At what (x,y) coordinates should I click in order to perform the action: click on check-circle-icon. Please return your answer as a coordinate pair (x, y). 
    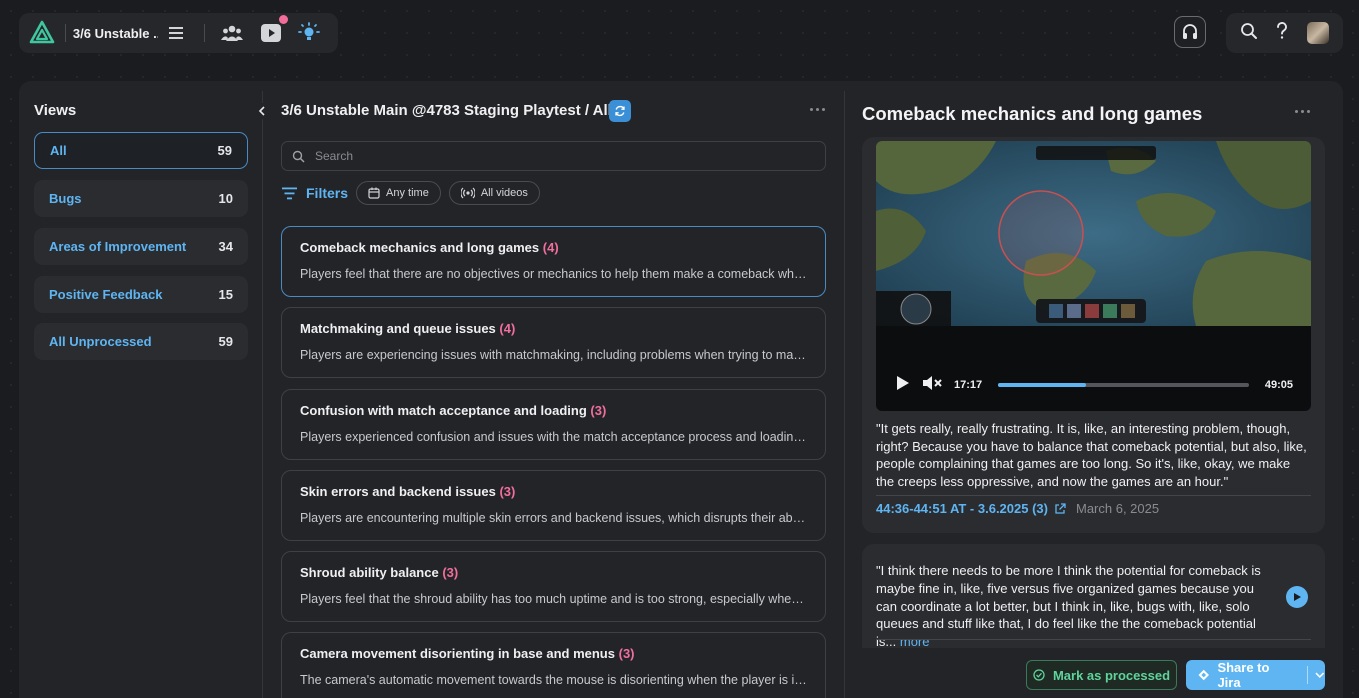
    Looking at the image, I should click on (1039, 675).